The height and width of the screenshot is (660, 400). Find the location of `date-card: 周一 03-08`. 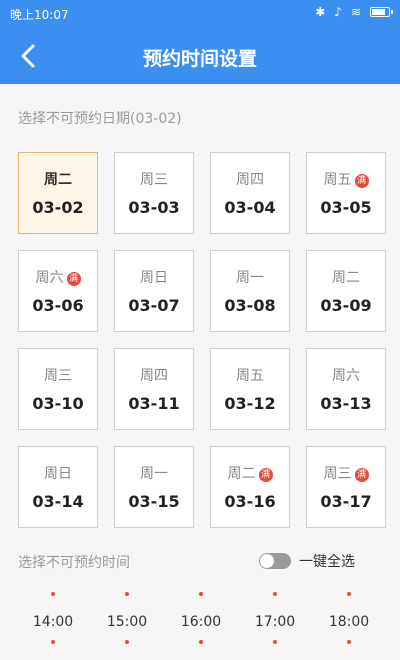

date-card: 周一 03-08 is located at coordinates (250, 291).